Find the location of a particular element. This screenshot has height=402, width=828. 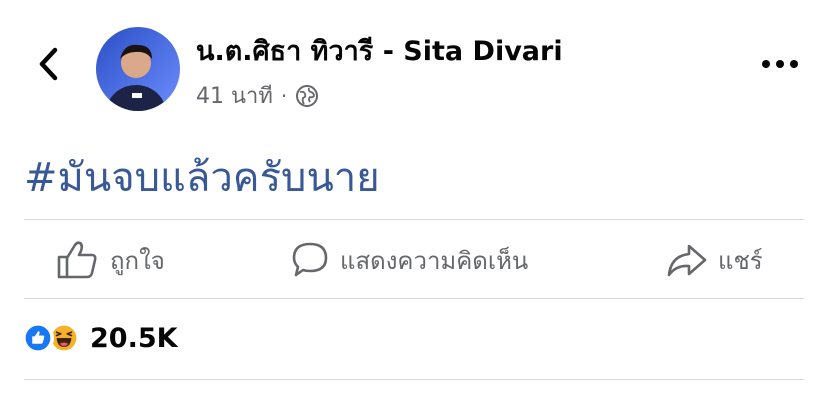

back-button is located at coordinates (48, 64).